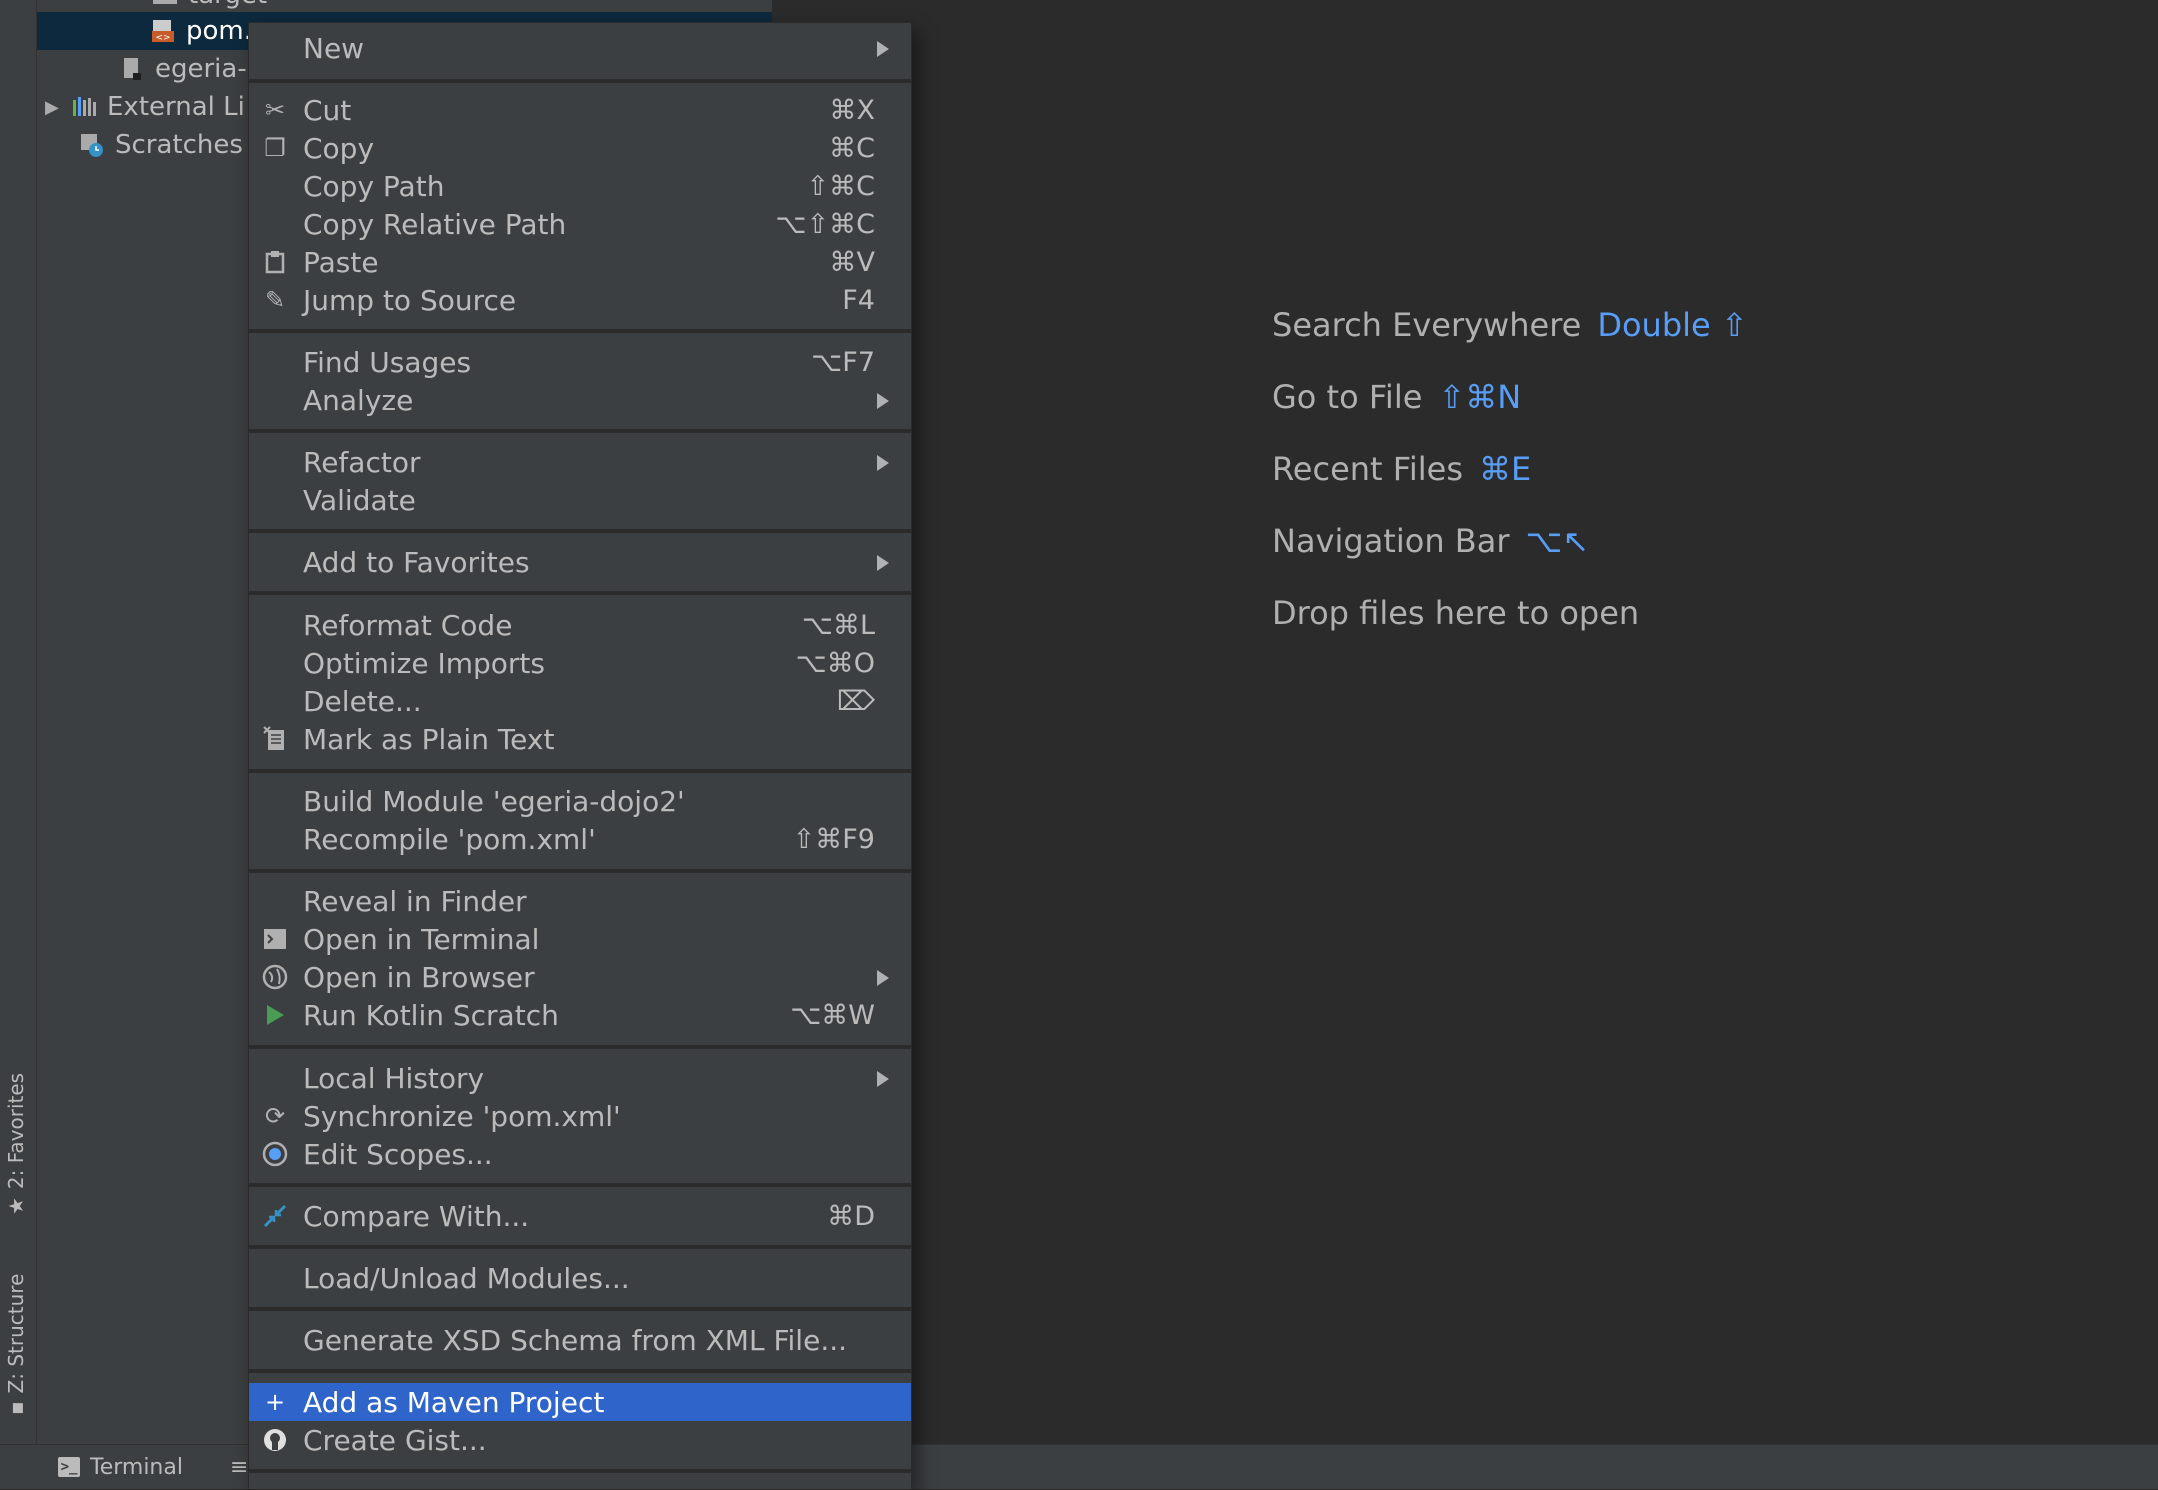 The height and width of the screenshot is (1490, 2158). Describe the element at coordinates (176, 107) in the screenshot. I see `tree-item-label: External Li` at that location.